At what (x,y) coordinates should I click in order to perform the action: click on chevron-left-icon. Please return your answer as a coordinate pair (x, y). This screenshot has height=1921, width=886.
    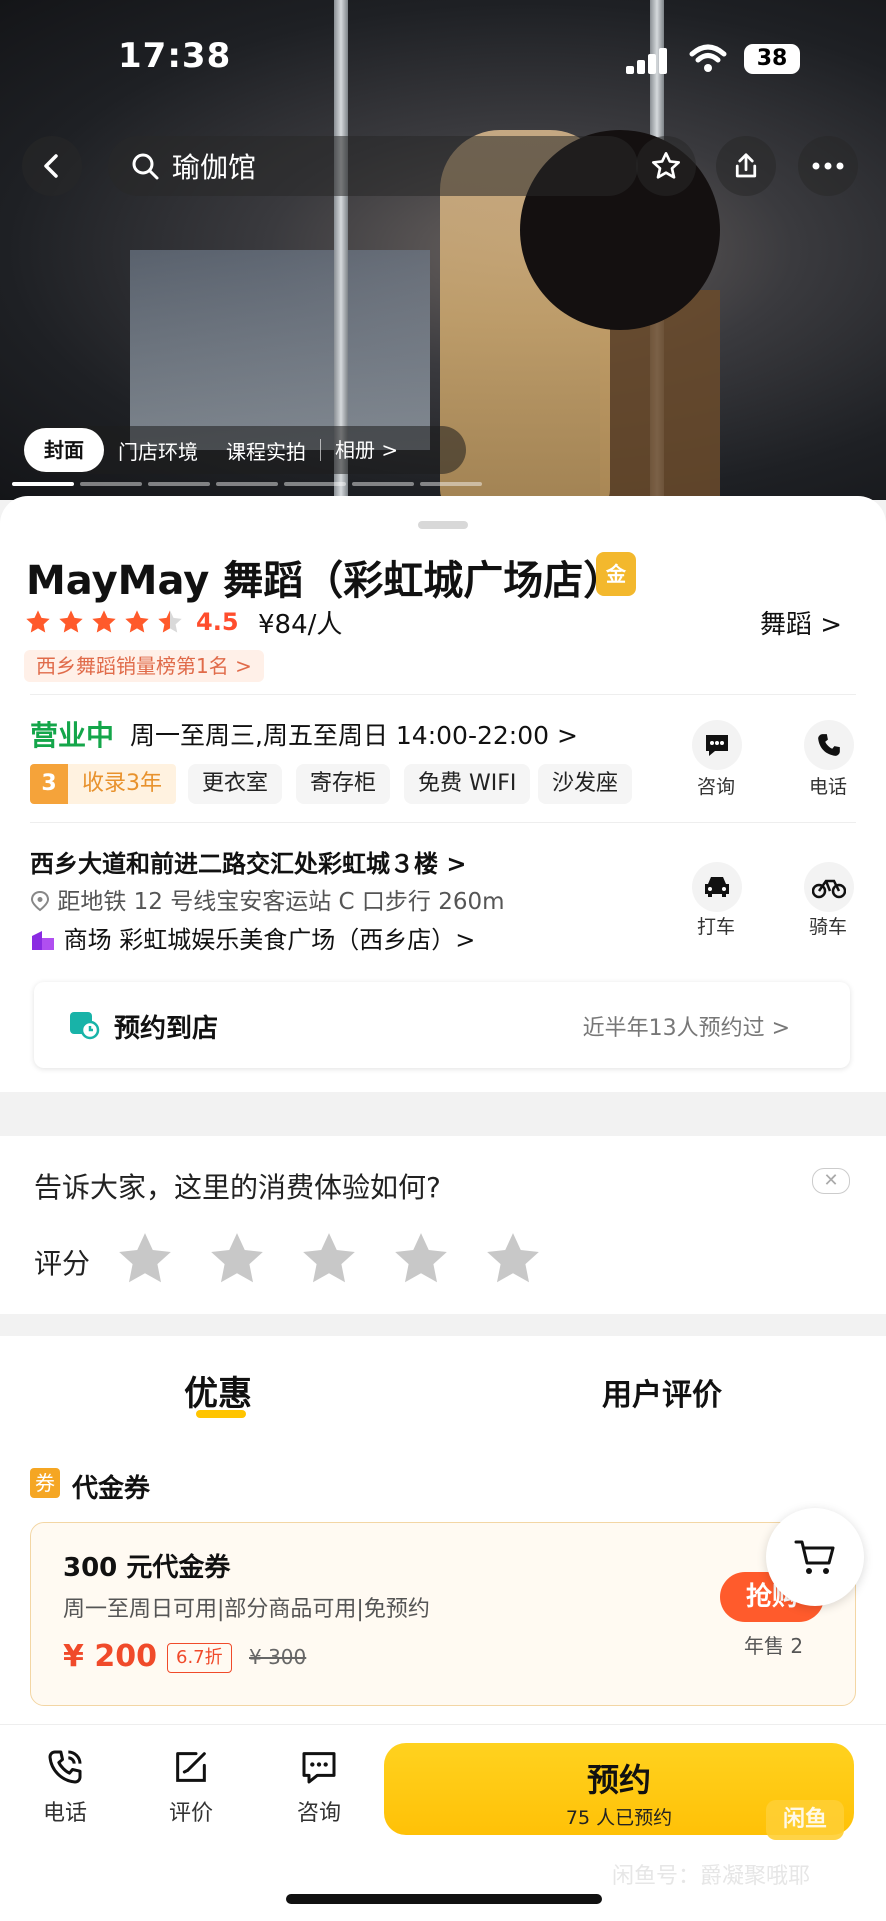
    Looking at the image, I should click on (51, 166).